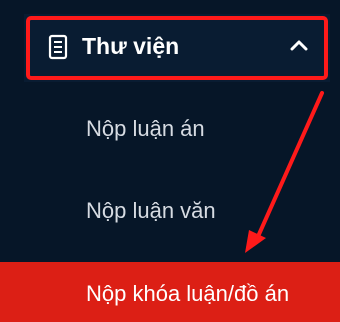  I want to click on submenu-item-label: Nộp luận án, so click(145, 128).